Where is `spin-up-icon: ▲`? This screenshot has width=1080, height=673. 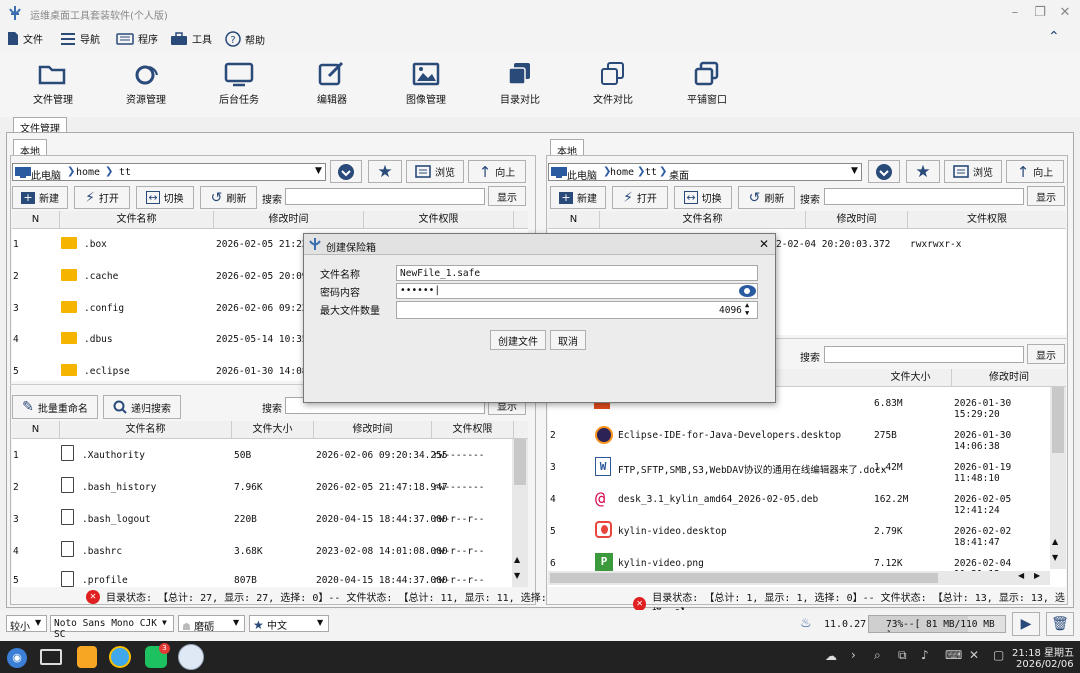
spin-up-icon: ▲ is located at coordinates (747, 305).